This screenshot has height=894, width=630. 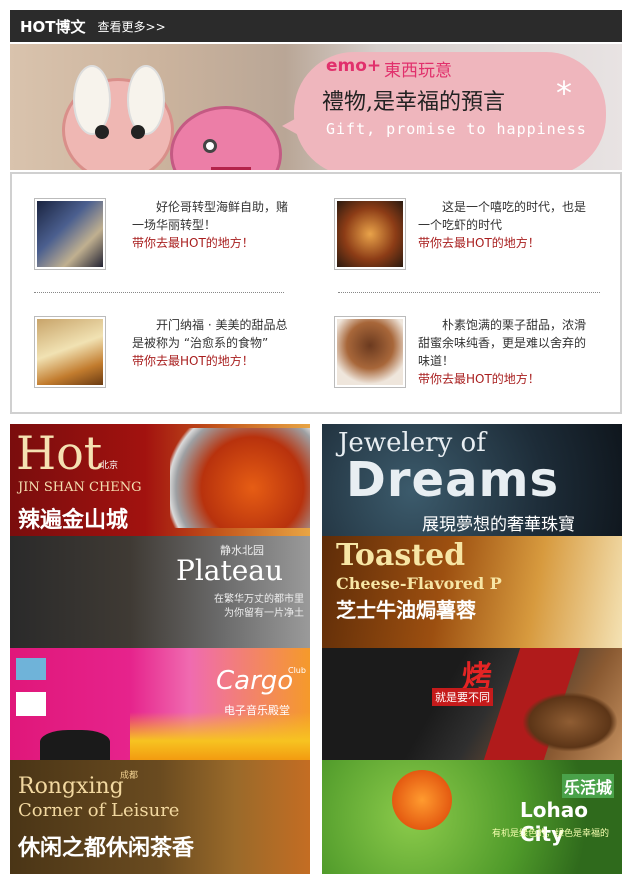 What do you see at coordinates (160, 480) in the screenshot?
I see `tile-jin-shan-cheng: Hot 北京 JIN SHAN CHENG 辣遍金山城` at bounding box center [160, 480].